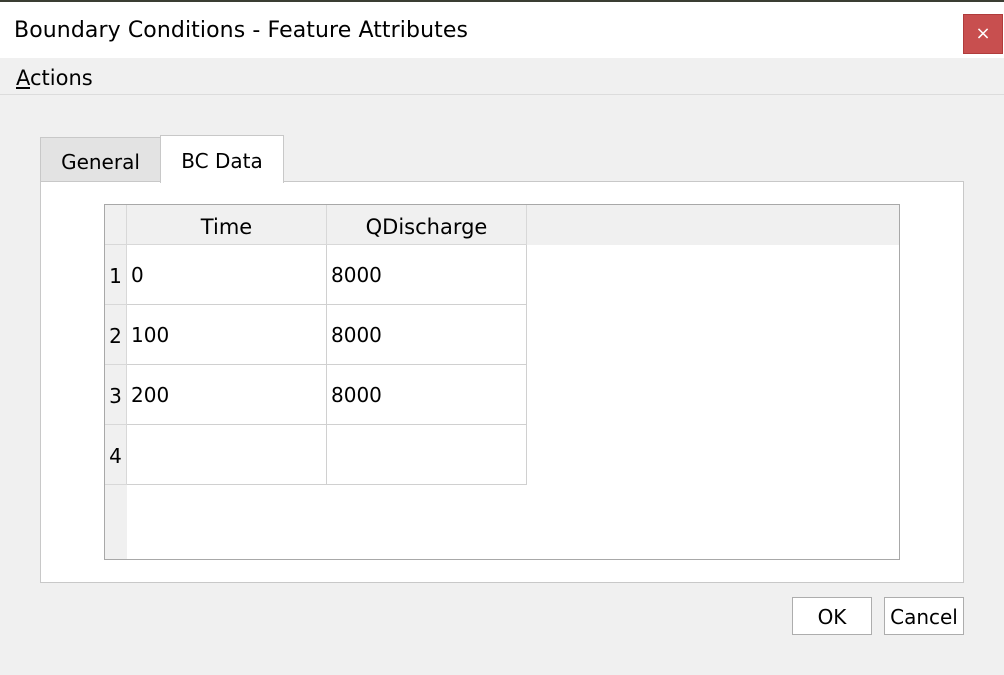 The image size is (1004, 675). I want to click on row-header: 1, so click(116, 275).